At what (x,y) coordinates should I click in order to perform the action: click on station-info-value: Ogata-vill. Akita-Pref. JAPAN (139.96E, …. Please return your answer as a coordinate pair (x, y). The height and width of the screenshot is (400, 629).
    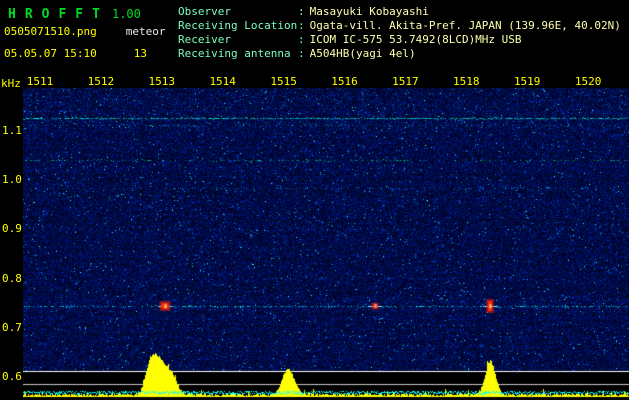
    Looking at the image, I should click on (465, 25).